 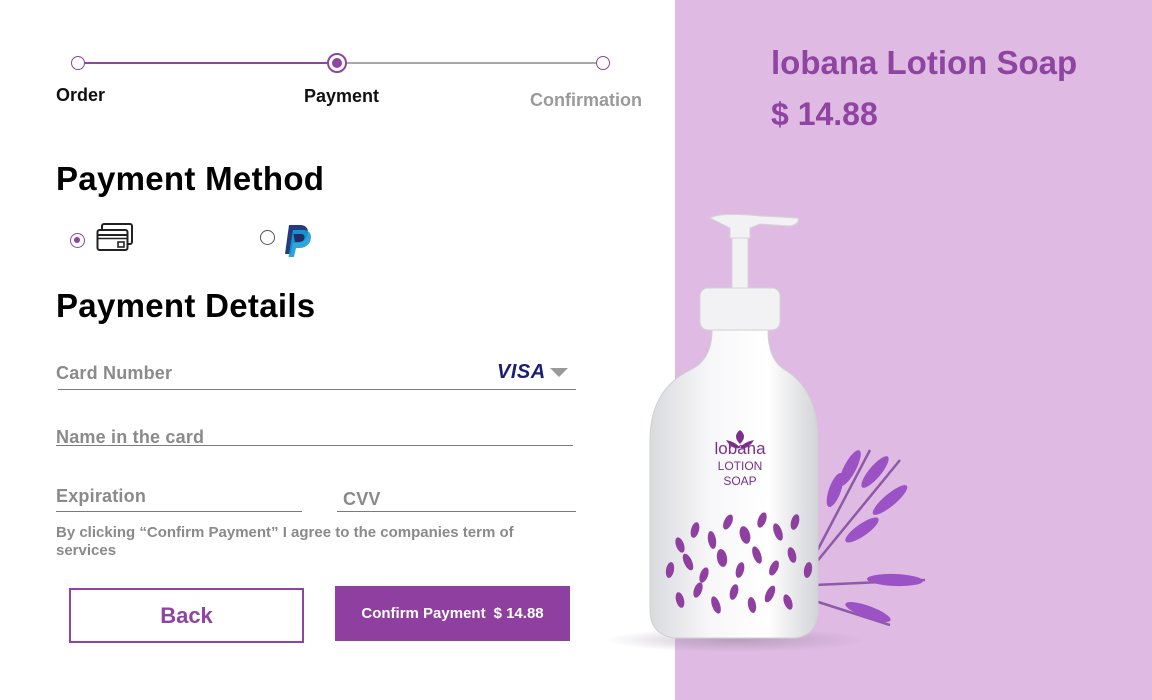 I want to click on cvv-field: CVV, so click(x=362, y=499).